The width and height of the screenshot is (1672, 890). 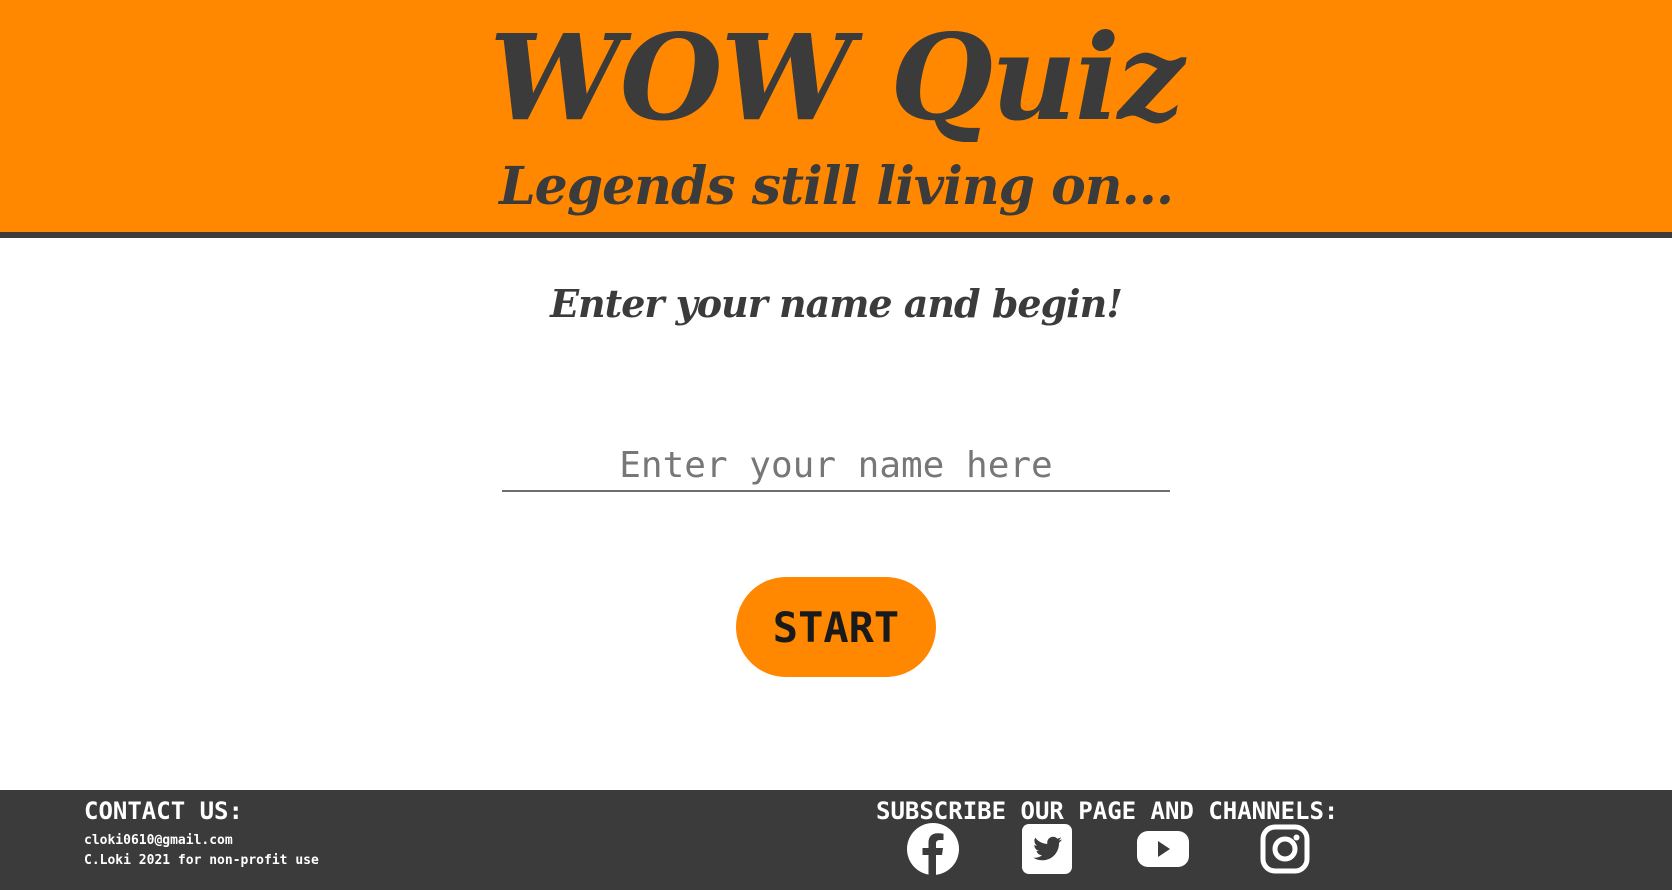 What do you see at coordinates (1047, 849) in the screenshot?
I see `twitter-icon` at bounding box center [1047, 849].